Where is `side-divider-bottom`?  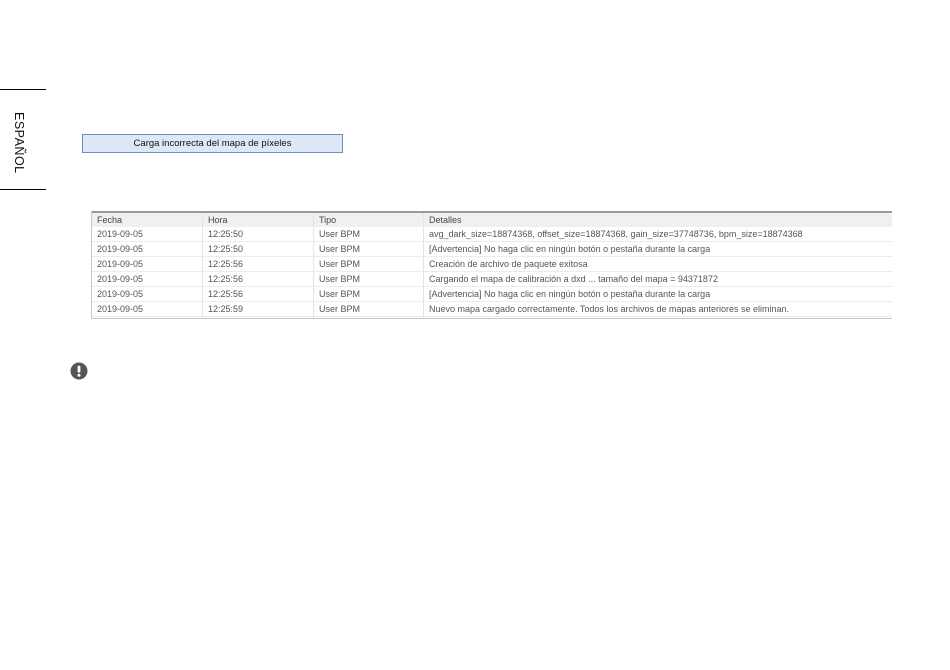 side-divider-bottom is located at coordinates (23, 189).